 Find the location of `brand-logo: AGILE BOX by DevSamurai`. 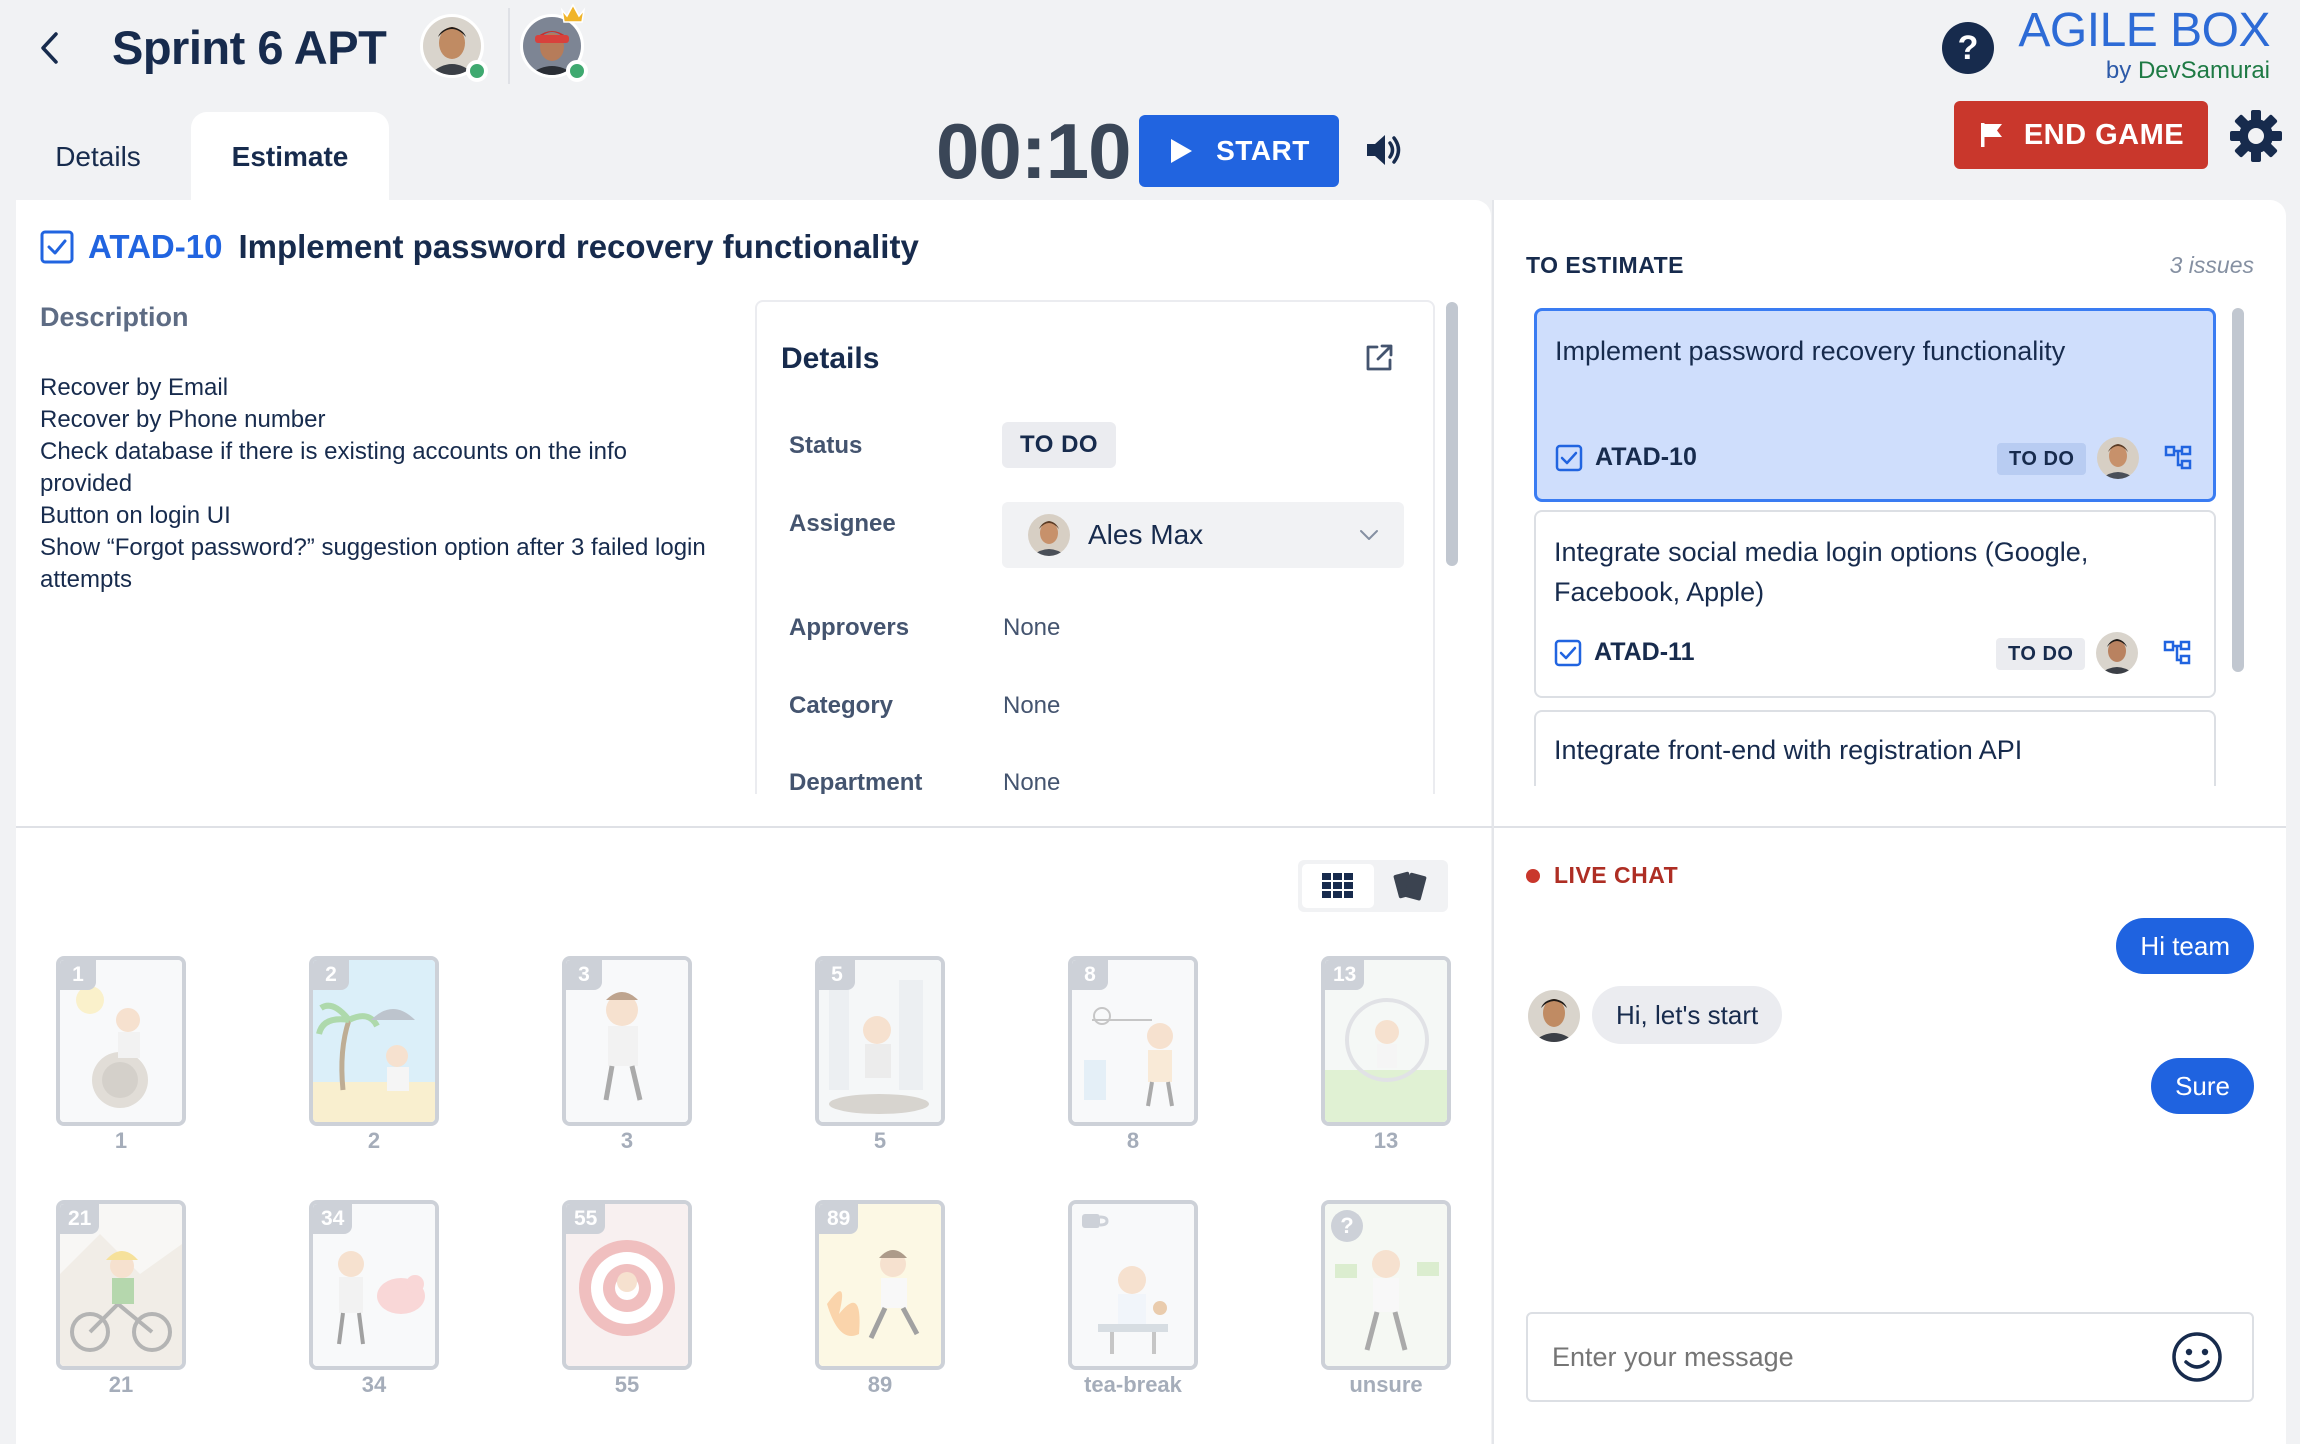

brand-logo: AGILE BOX by DevSamurai is located at coordinates (2144, 46).